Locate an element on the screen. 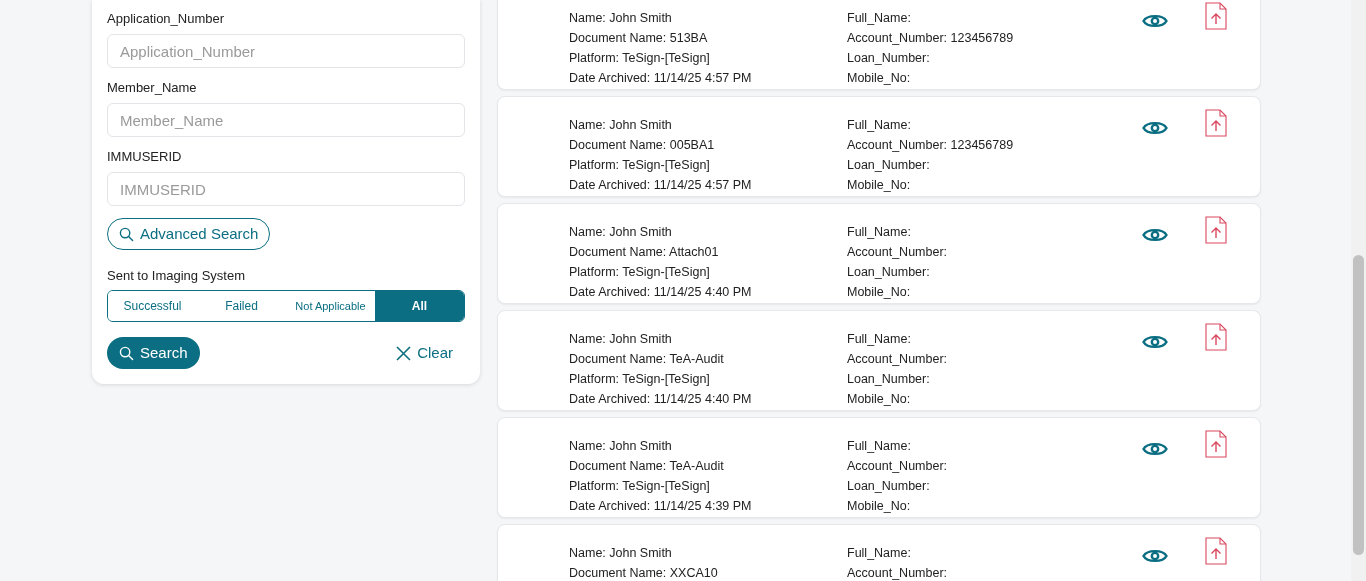  field-label: Member_Name is located at coordinates (152, 88).